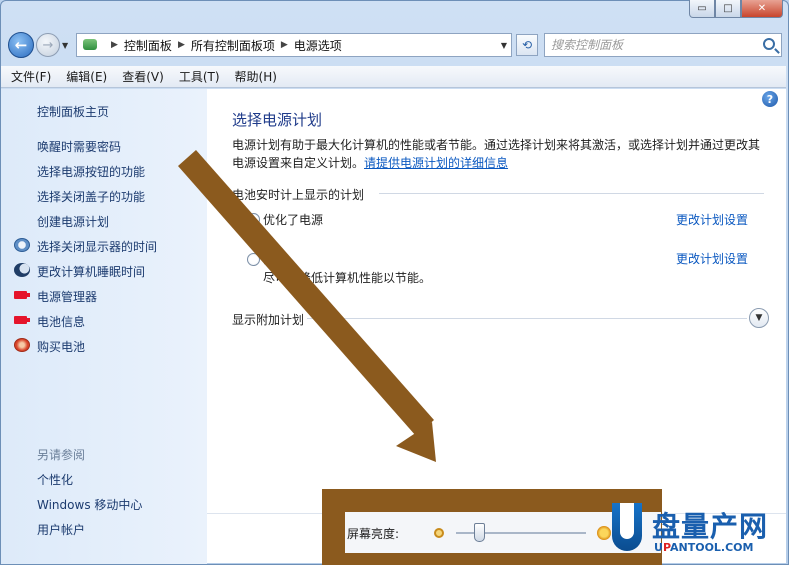 This screenshot has width=789, height=565. I want to click on brightness-slider-thumb, so click(479, 532).